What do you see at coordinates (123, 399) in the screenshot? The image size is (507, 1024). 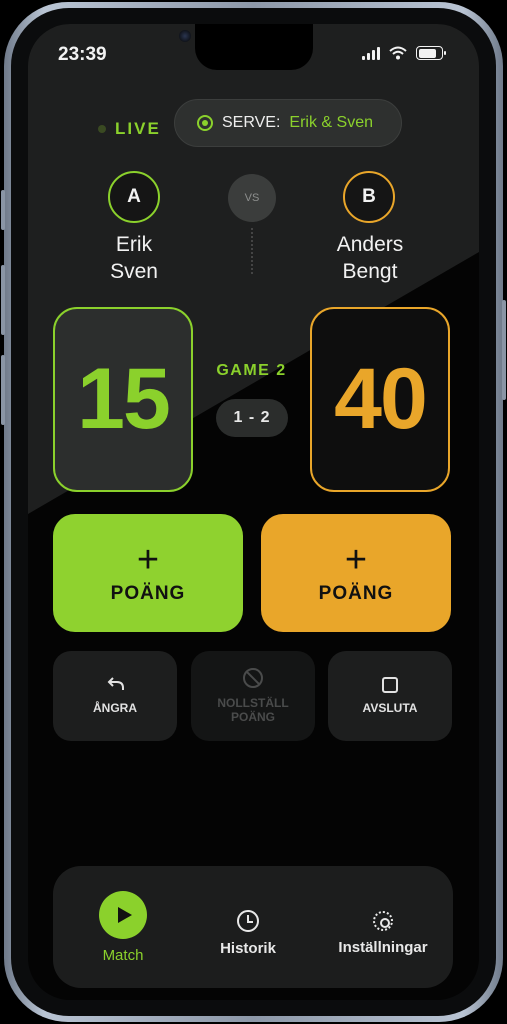 I see `team-a-score: 15` at bounding box center [123, 399].